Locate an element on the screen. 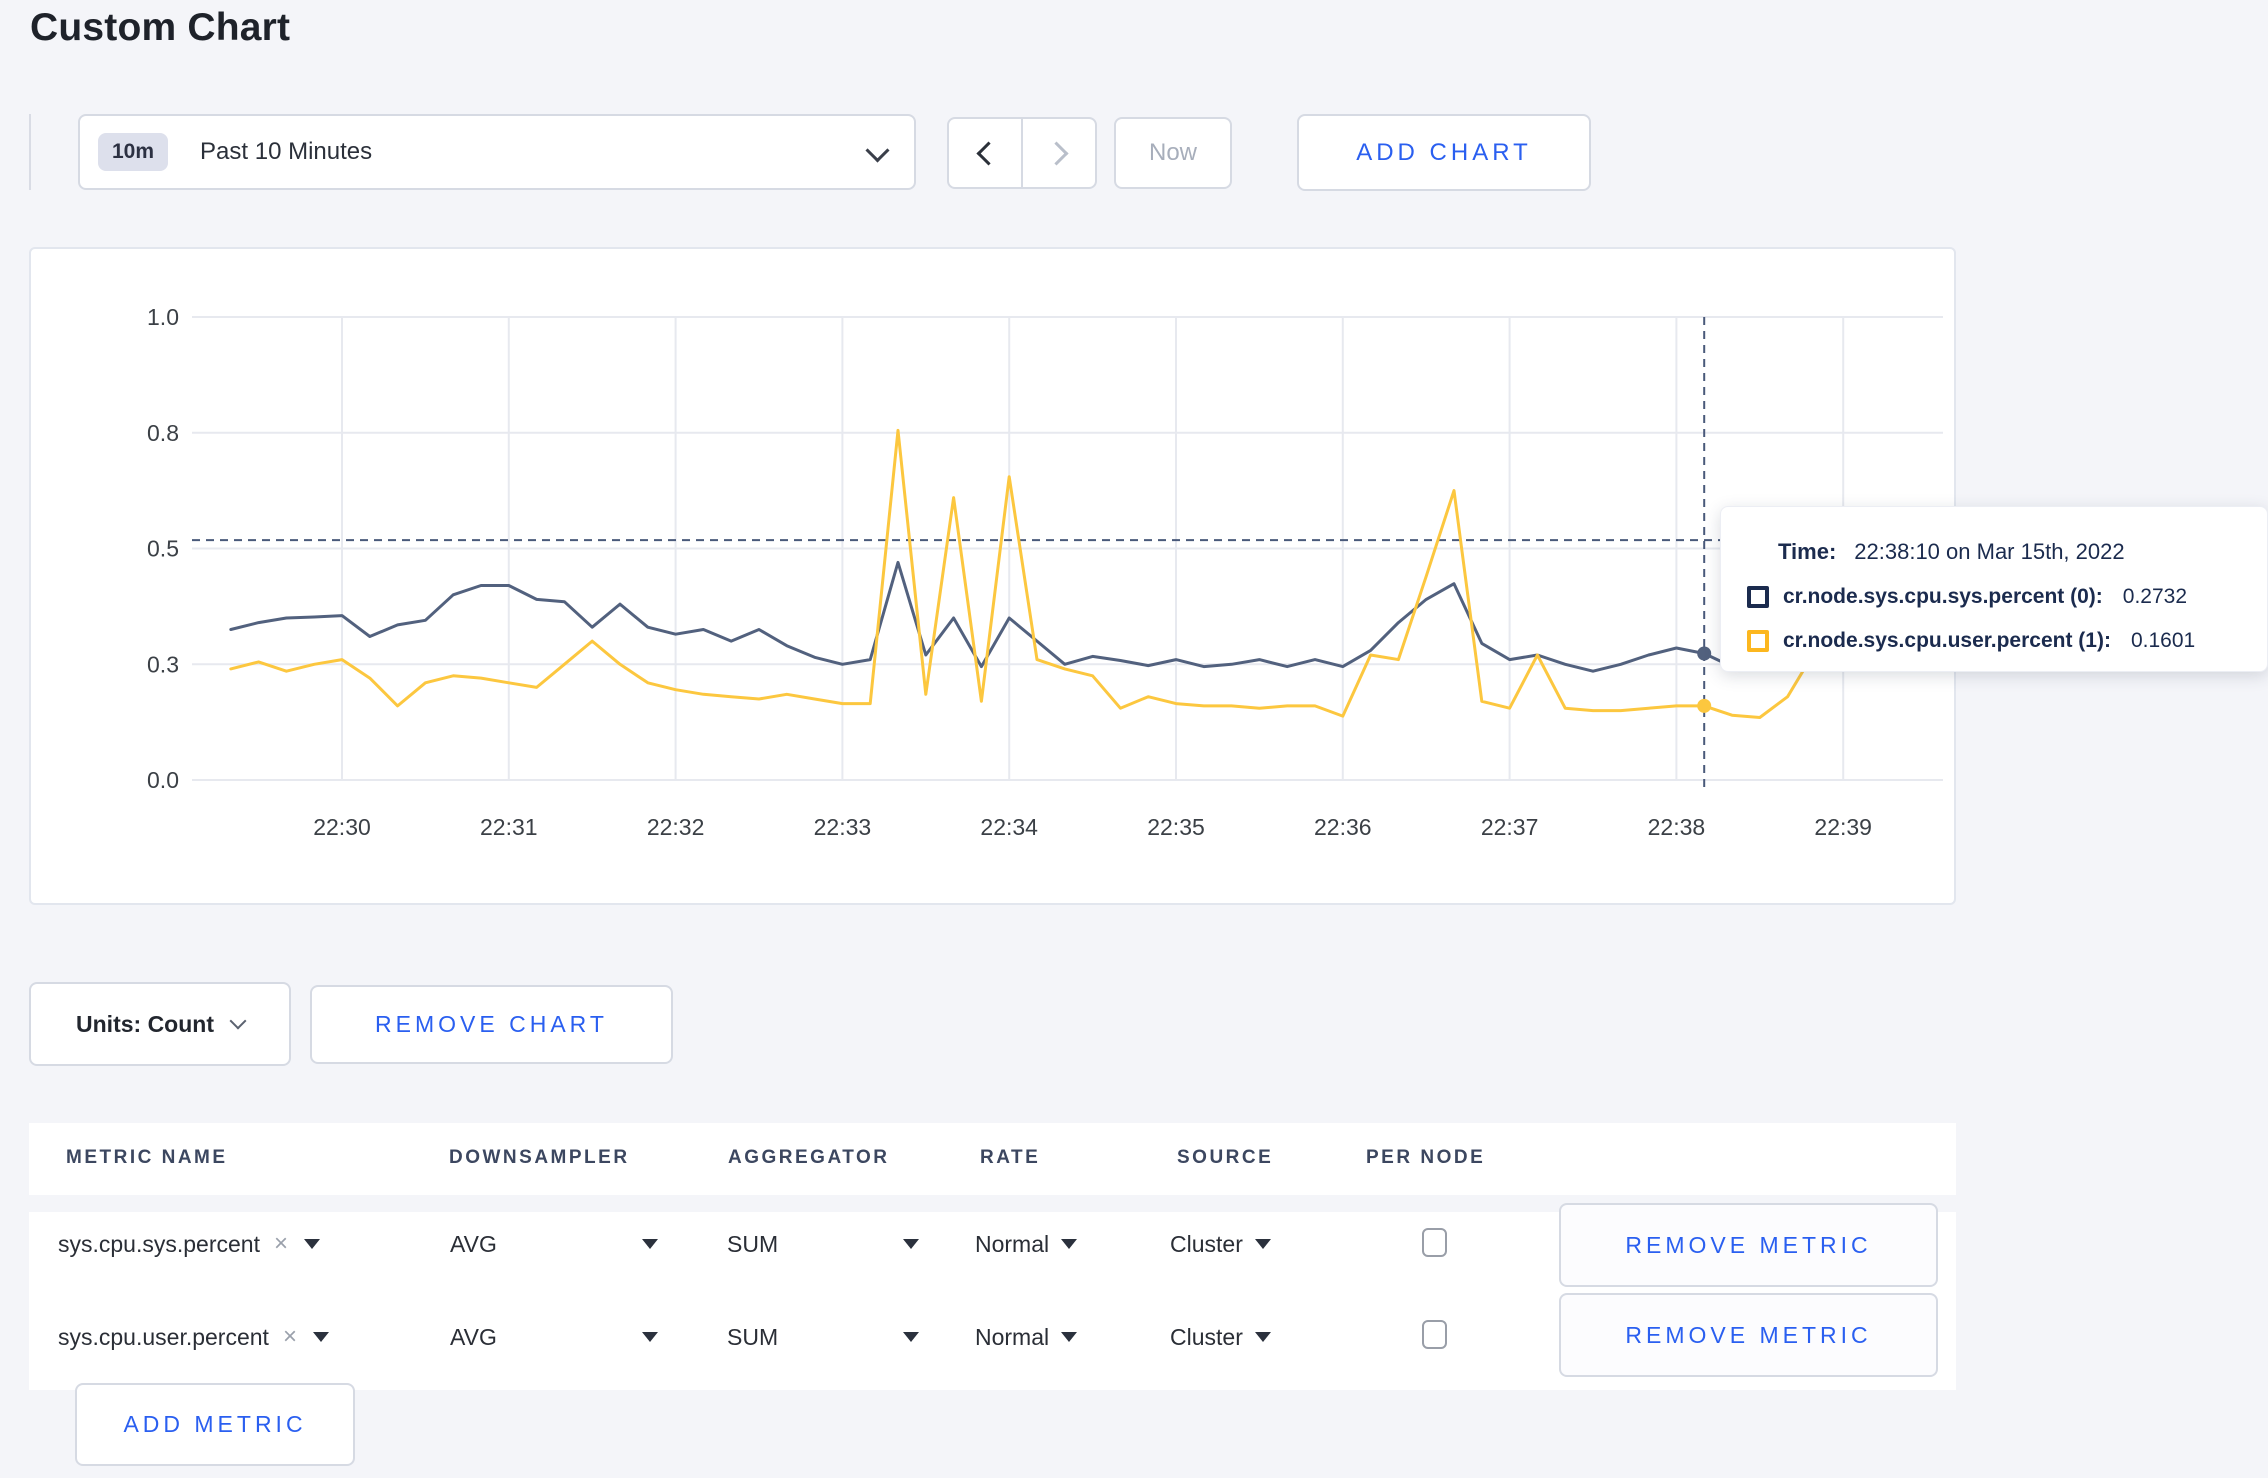 This screenshot has width=2268, height=1478. sys-series-swatch-icon is located at coordinates (1758, 597).